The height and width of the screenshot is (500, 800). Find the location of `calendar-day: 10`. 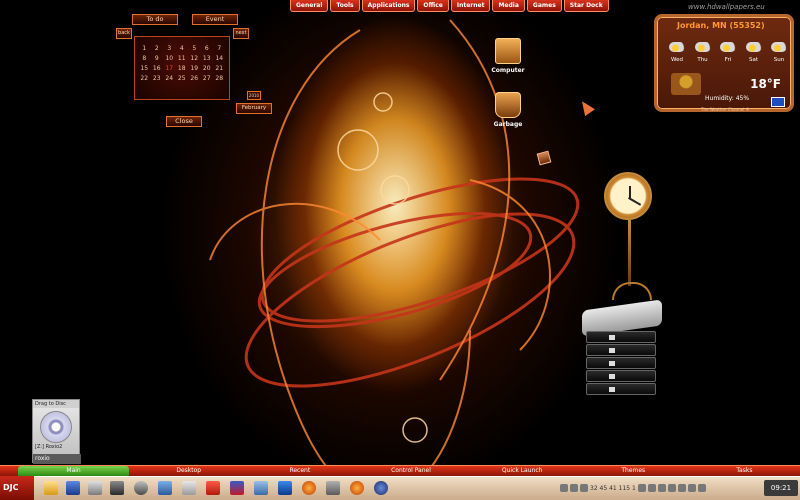

calendar-day: 10 is located at coordinates (169, 58).